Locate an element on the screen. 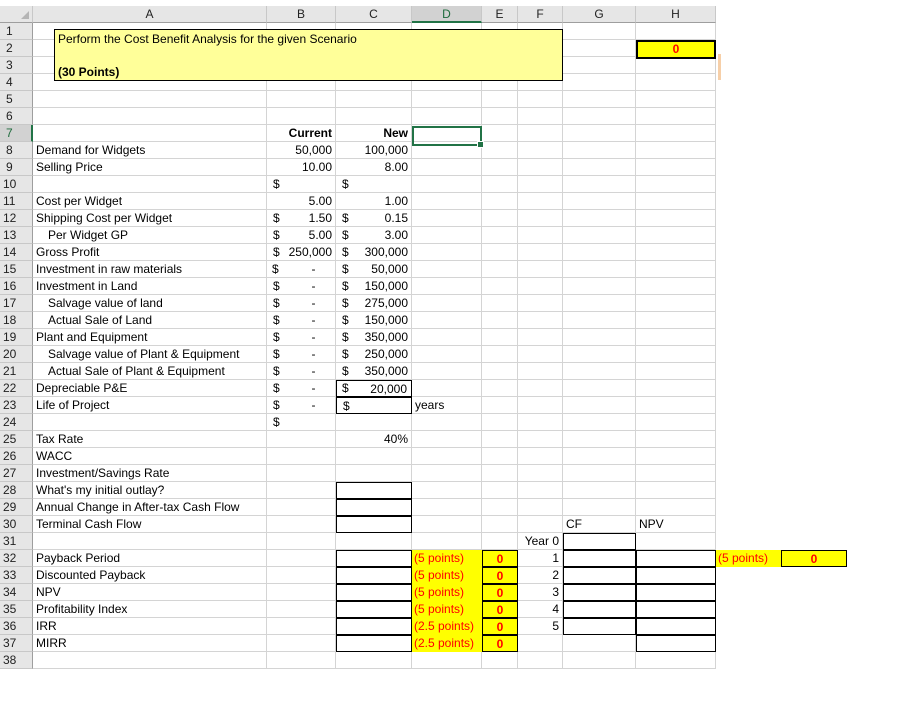 This screenshot has height=720, width=912. label-cell: Salvage value of land is located at coordinates (150, 303).